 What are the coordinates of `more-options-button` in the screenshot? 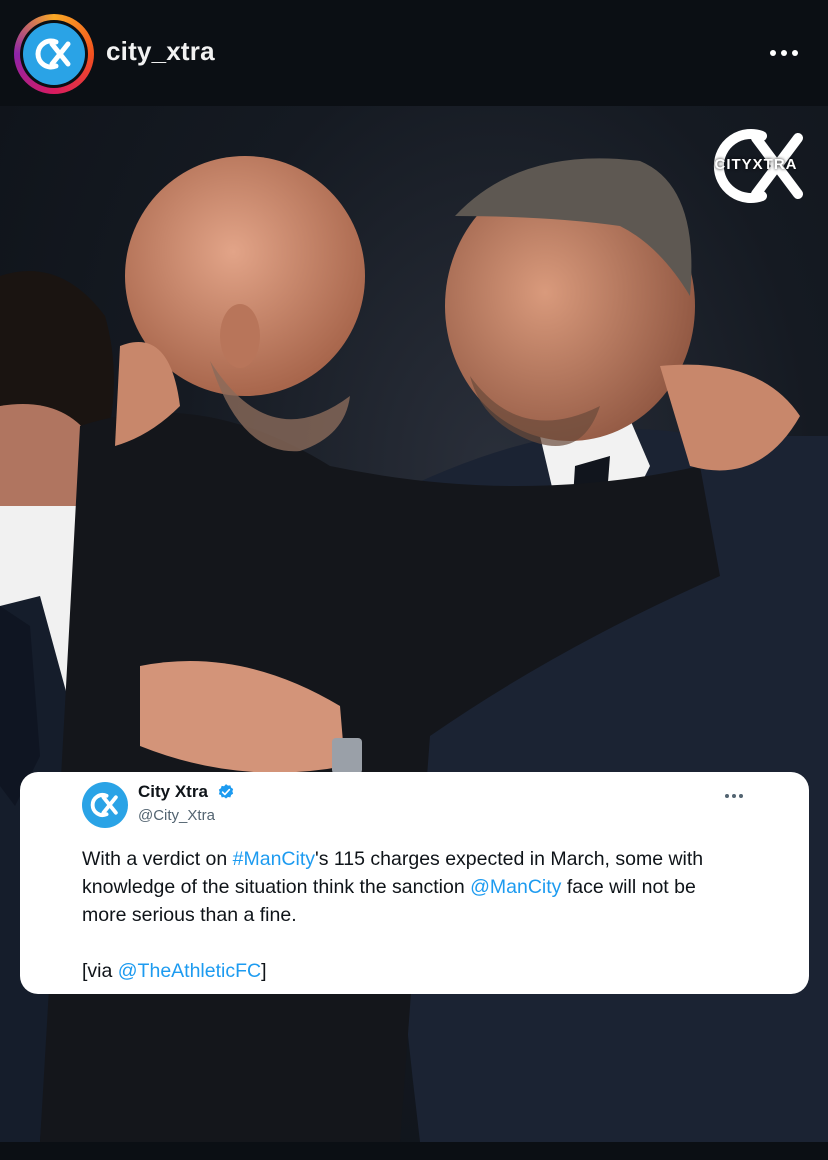 It's located at (784, 53).